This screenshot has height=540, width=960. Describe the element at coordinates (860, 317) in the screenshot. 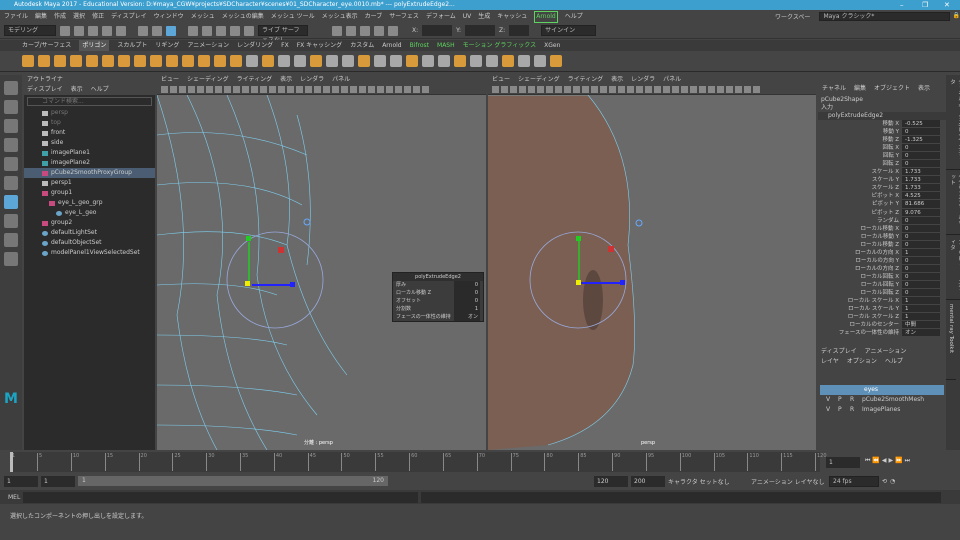

I see `channel-label: ローカル スケール Z` at that location.